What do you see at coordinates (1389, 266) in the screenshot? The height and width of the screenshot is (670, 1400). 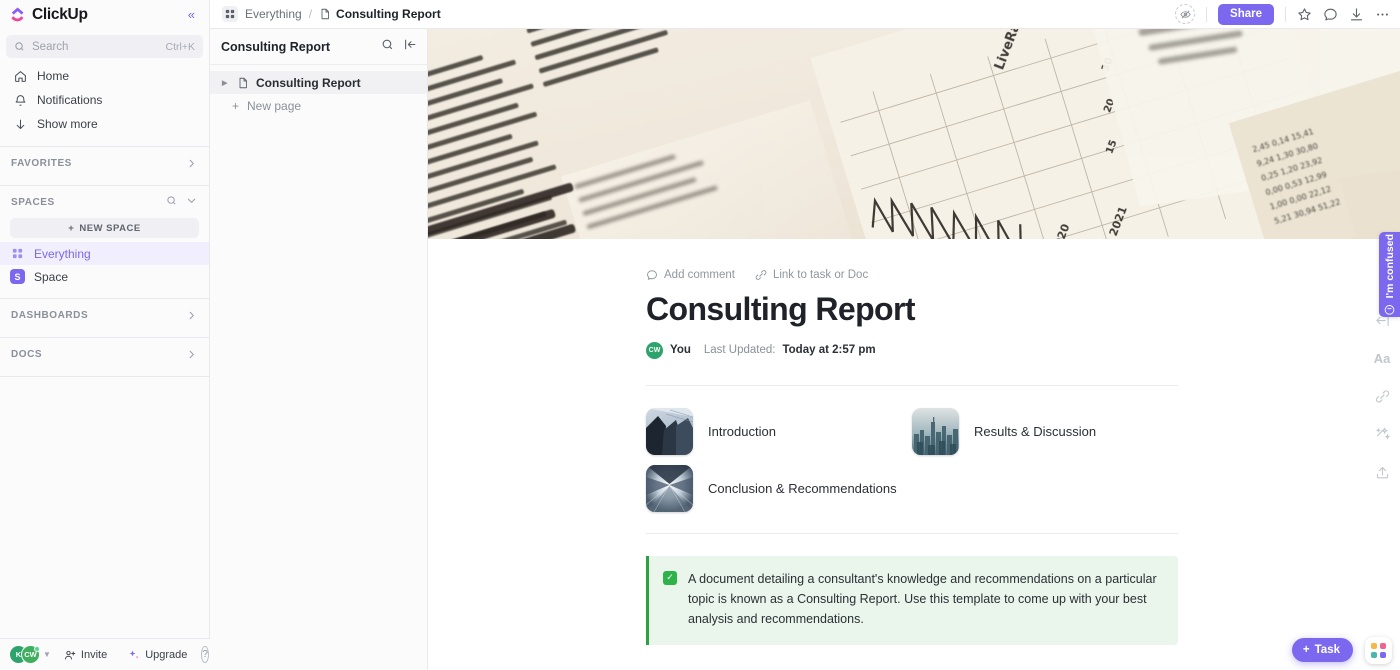 I see `im-confused-label: I'm confused` at bounding box center [1389, 266].